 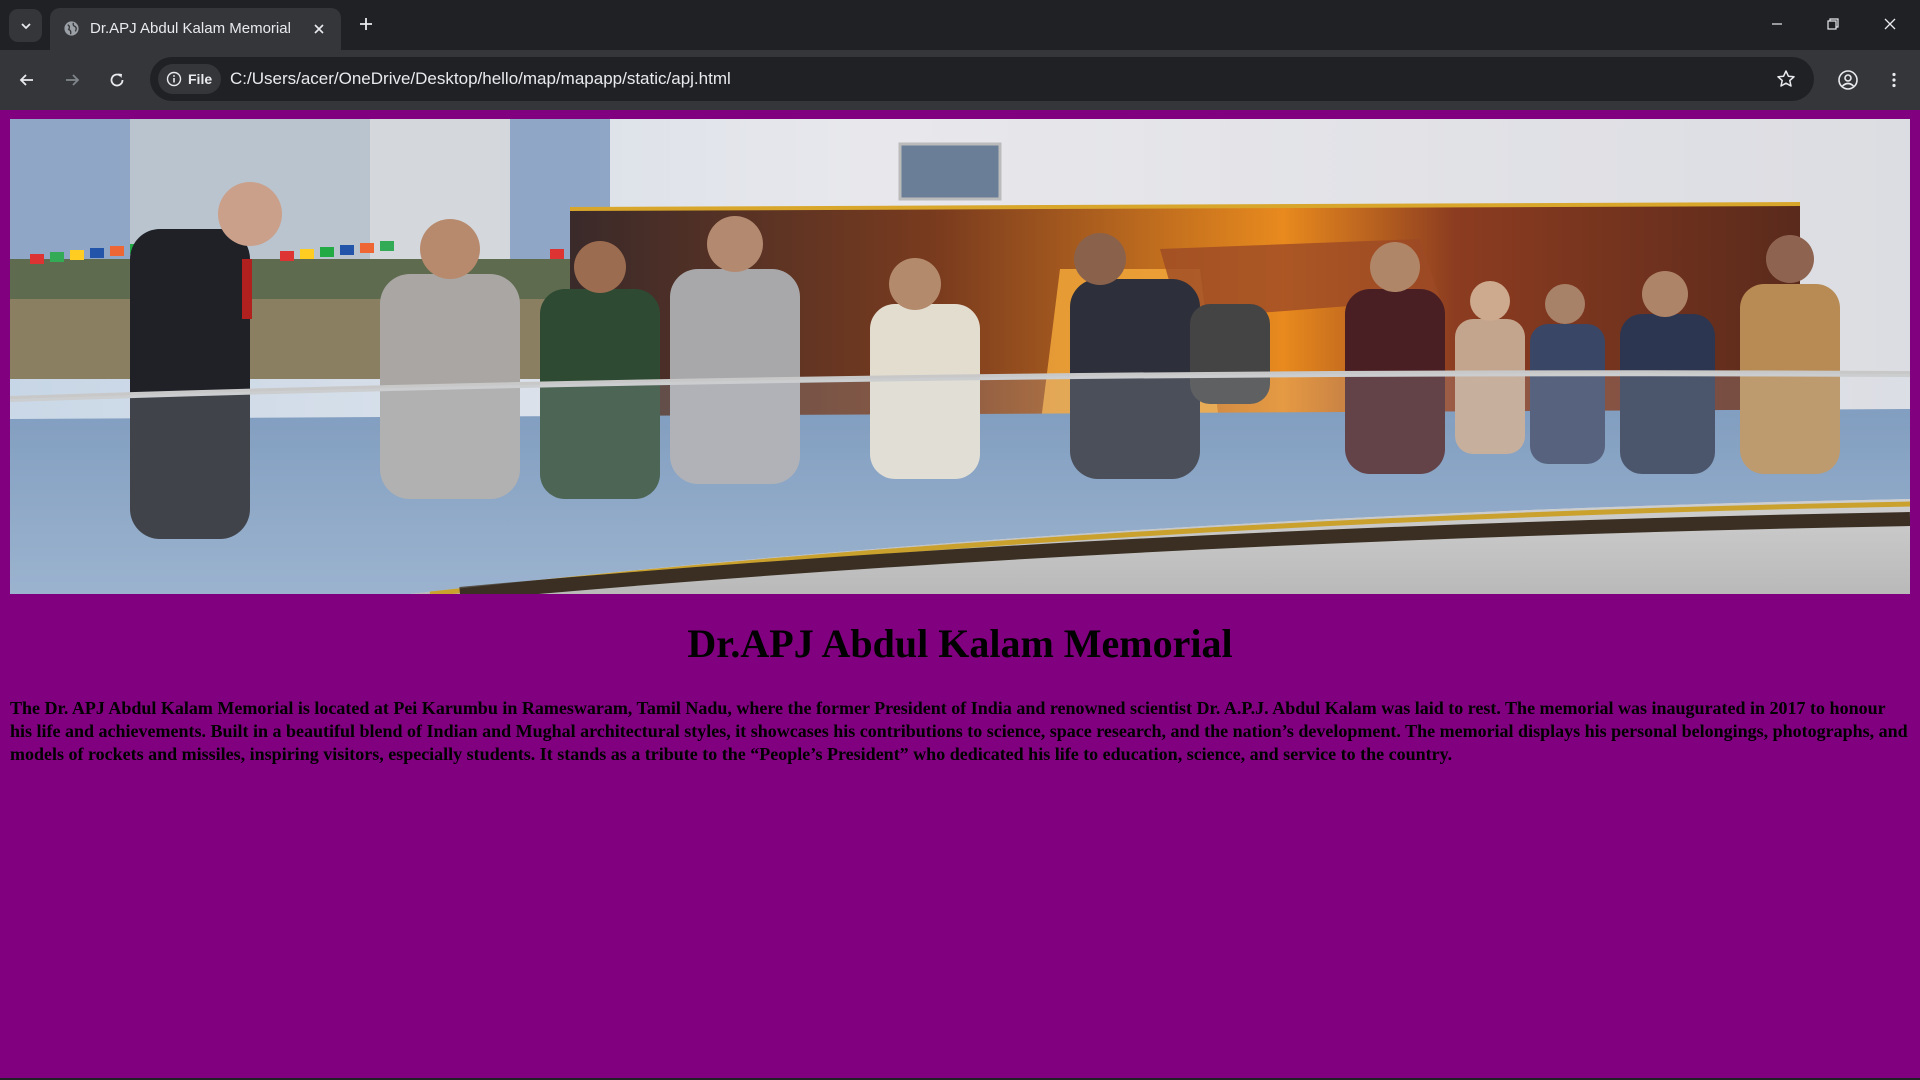 I want to click on tab-title: Dr.APJ Abdul Kalam Memorial, so click(x=190, y=28).